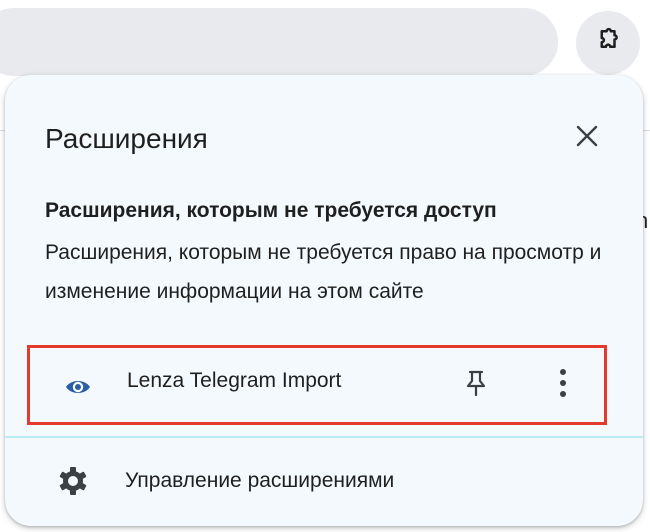 The width and height of the screenshot is (650, 532). What do you see at coordinates (271, 210) in the screenshot?
I see `section-heading: Расширения, которым не требуется доступ` at bounding box center [271, 210].